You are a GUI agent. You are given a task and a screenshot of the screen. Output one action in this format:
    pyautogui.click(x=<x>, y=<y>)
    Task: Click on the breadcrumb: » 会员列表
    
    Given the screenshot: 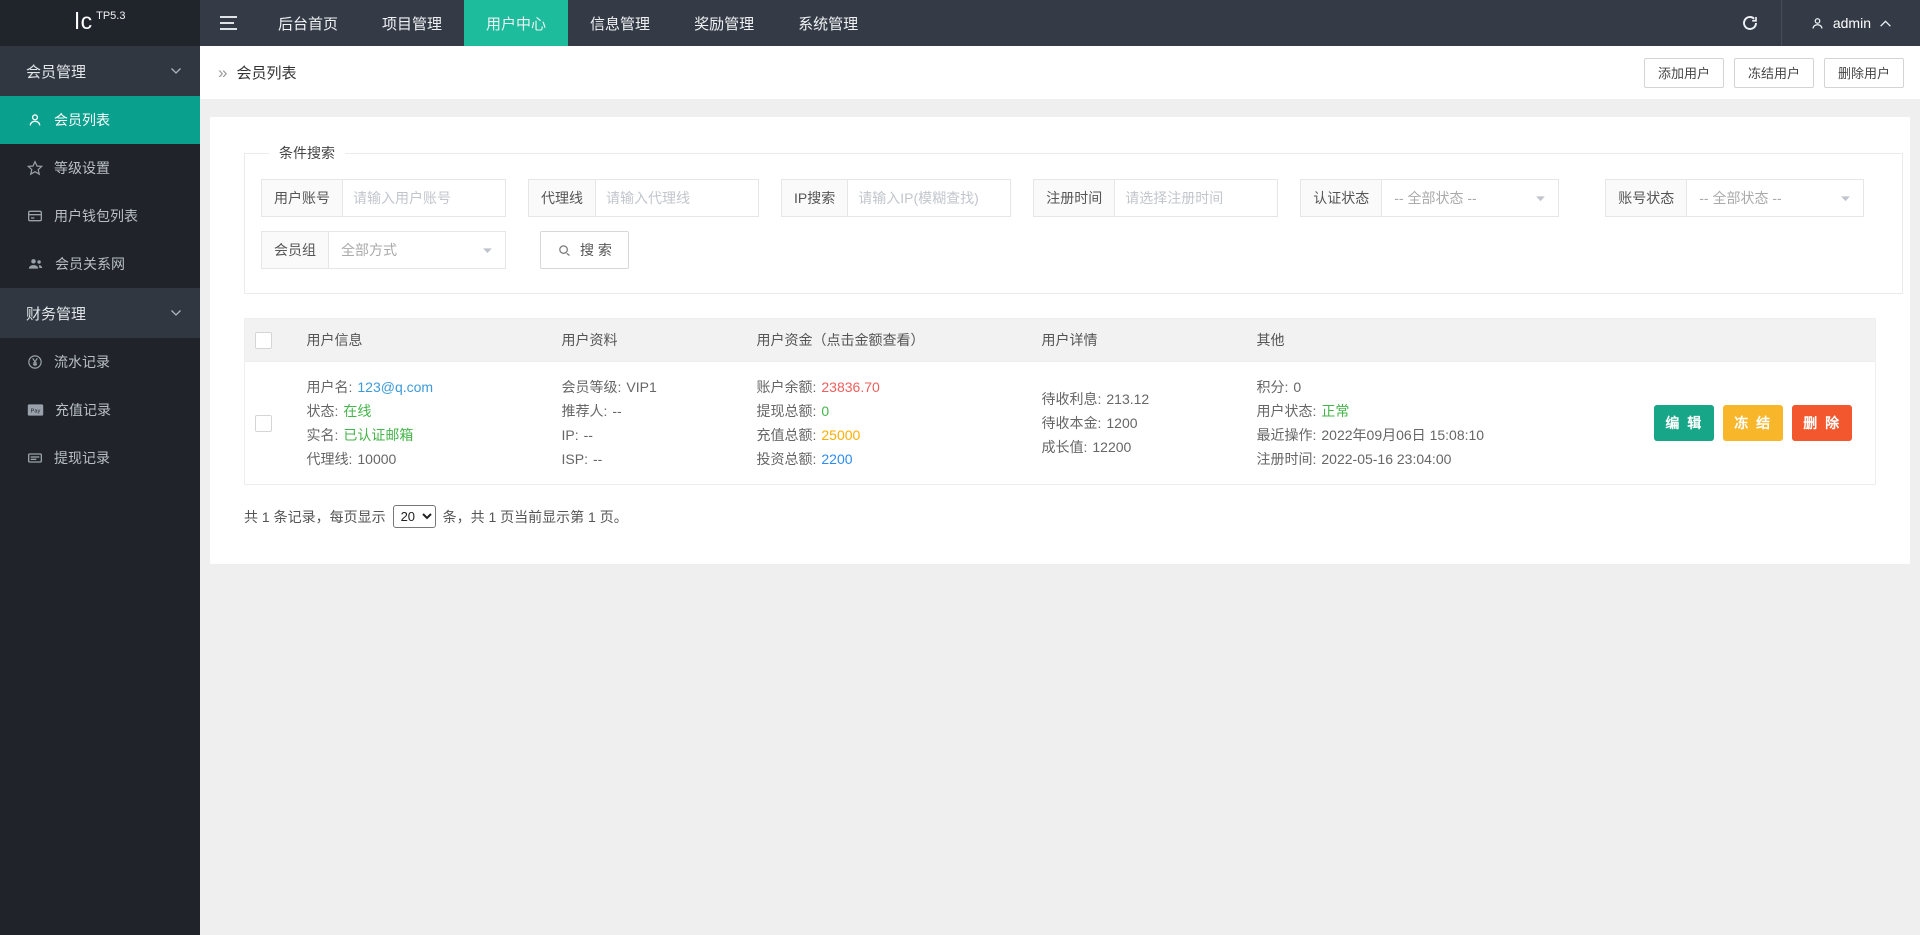 What is the action you would take?
    pyautogui.click(x=257, y=72)
    